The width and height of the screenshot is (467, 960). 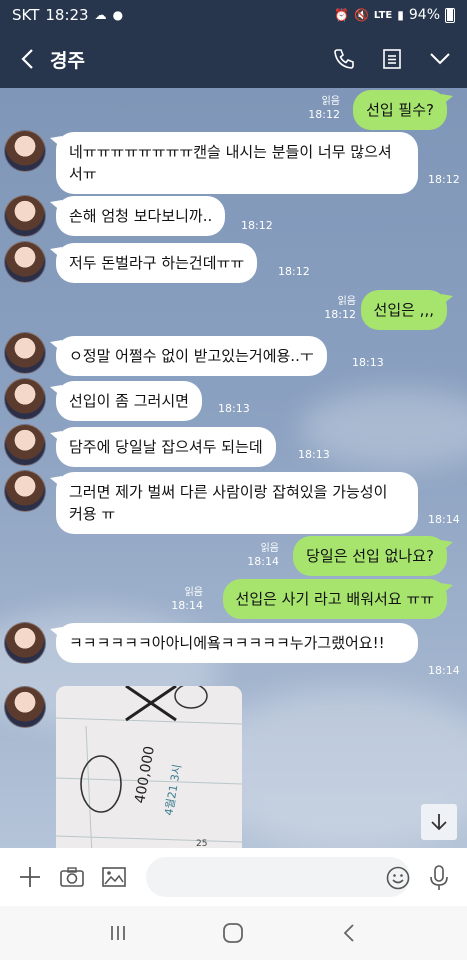 I want to click on chevron-down-icon, so click(x=440, y=59).